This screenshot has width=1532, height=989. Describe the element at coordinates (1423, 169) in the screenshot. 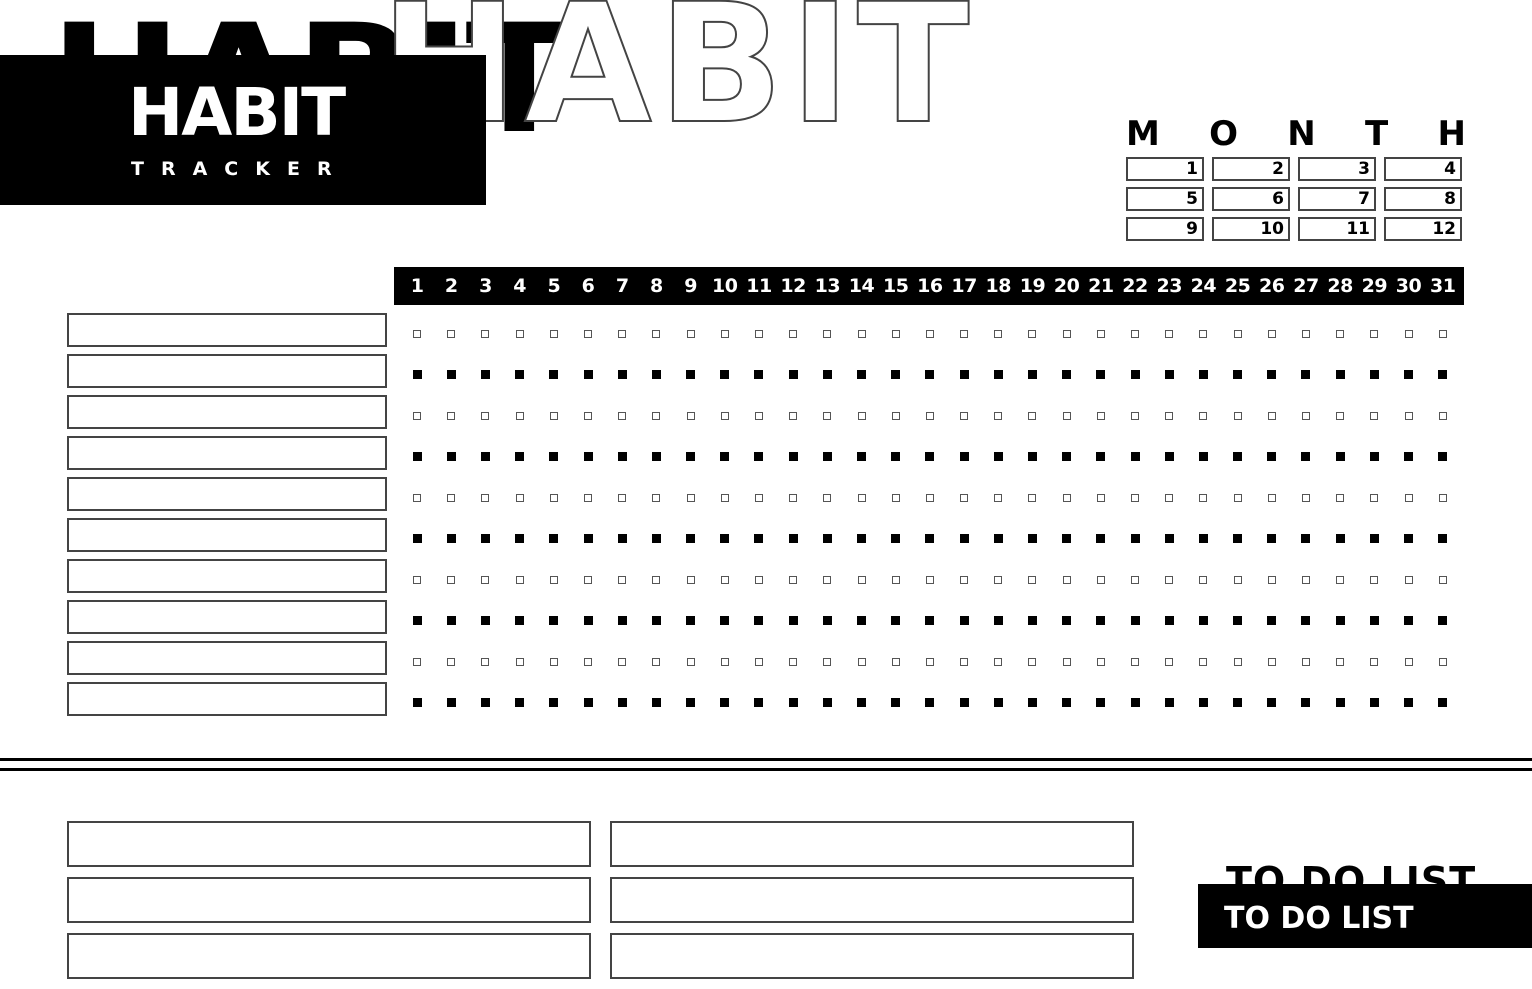

I see `month-option: 4` at that location.